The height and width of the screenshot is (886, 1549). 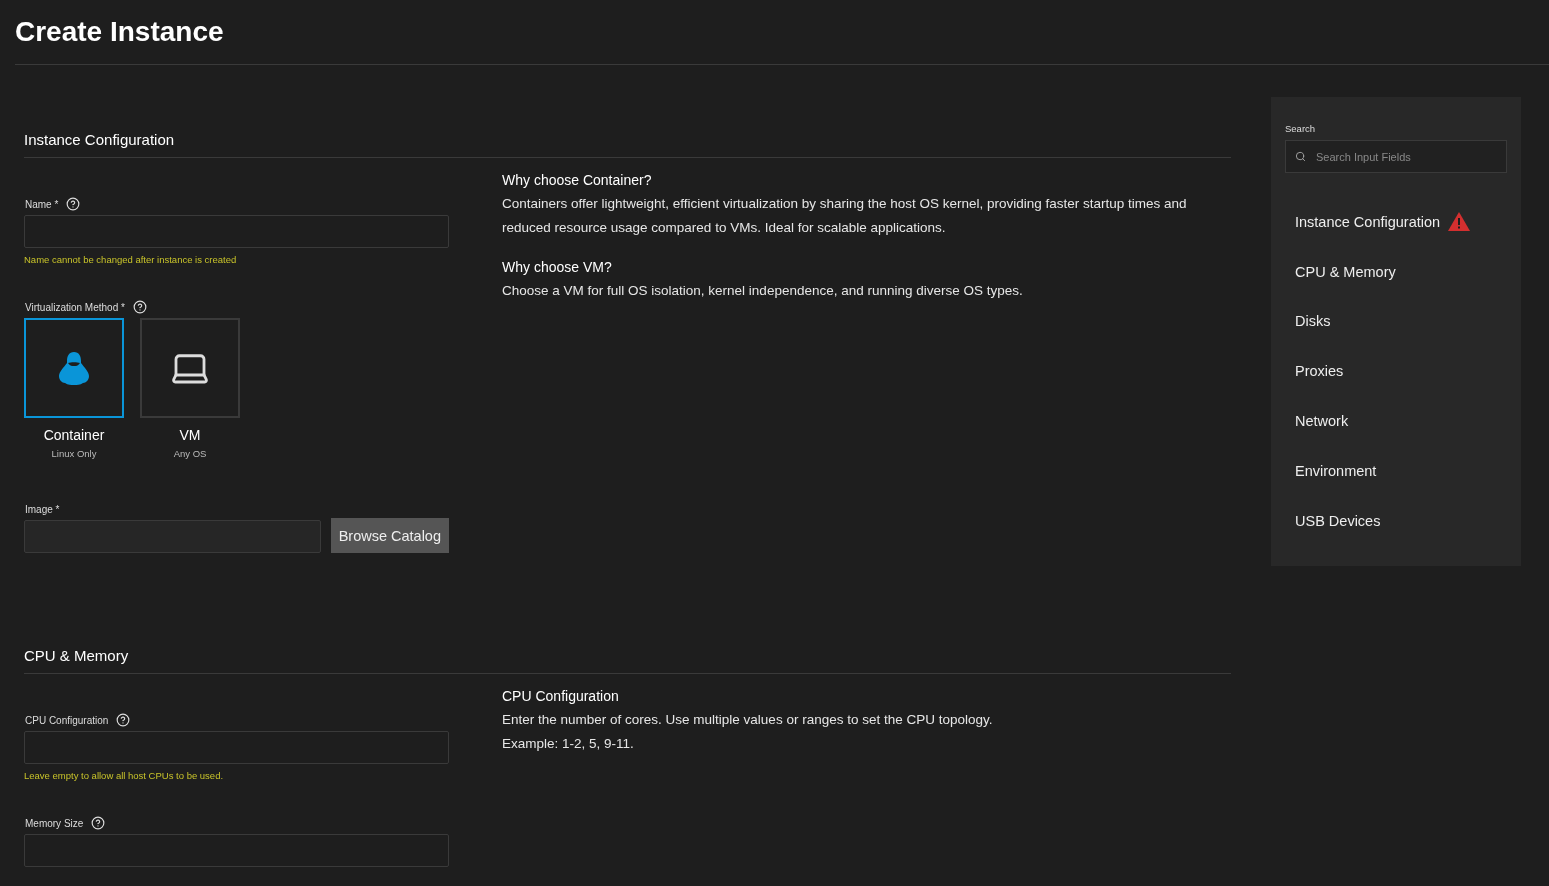 What do you see at coordinates (1401, 271) in the screenshot?
I see `nav-link: CPU & Memory` at bounding box center [1401, 271].